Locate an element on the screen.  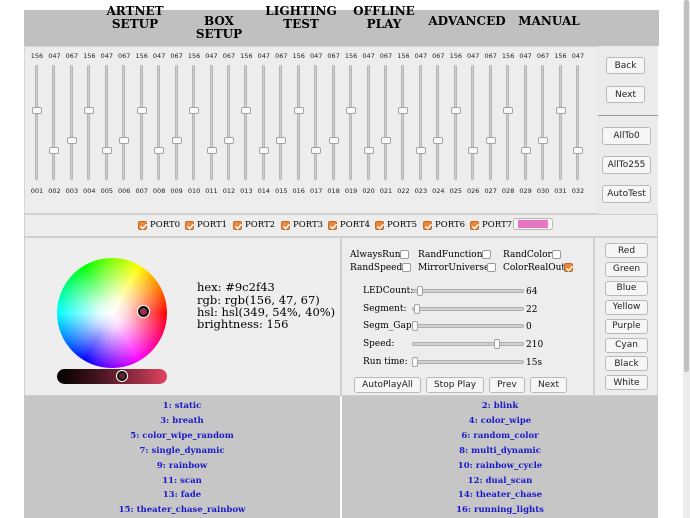
color-preset-button: Purple is located at coordinates (626, 326).